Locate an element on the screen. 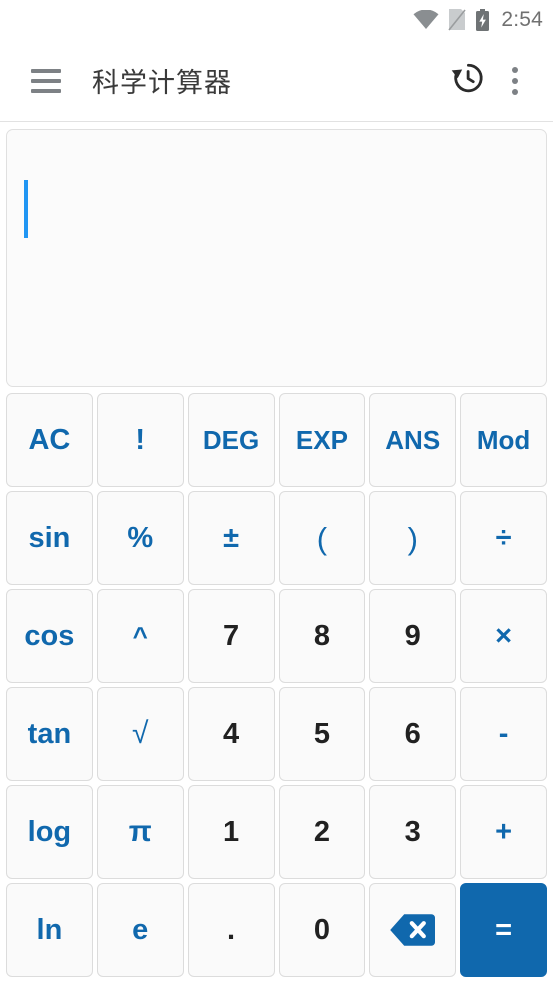  key-minus-label: - is located at coordinates (503, 733).